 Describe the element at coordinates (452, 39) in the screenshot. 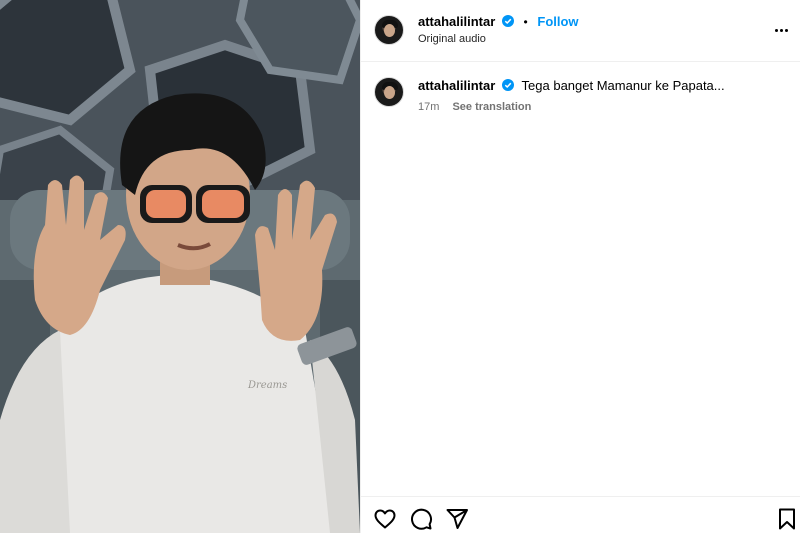

I see `audio-label: Original audio` at that location.